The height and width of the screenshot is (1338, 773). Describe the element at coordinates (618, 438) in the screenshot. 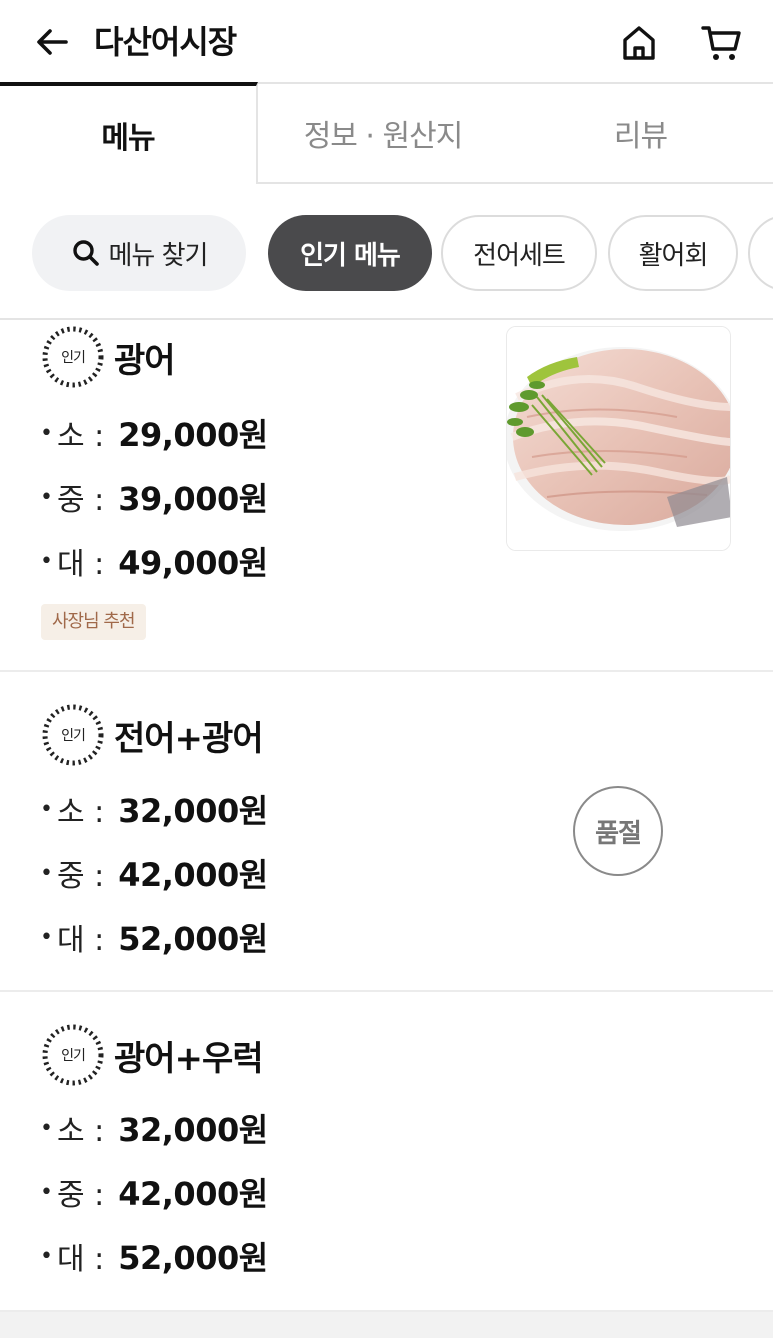

I see `menu-item-photo` at that location.